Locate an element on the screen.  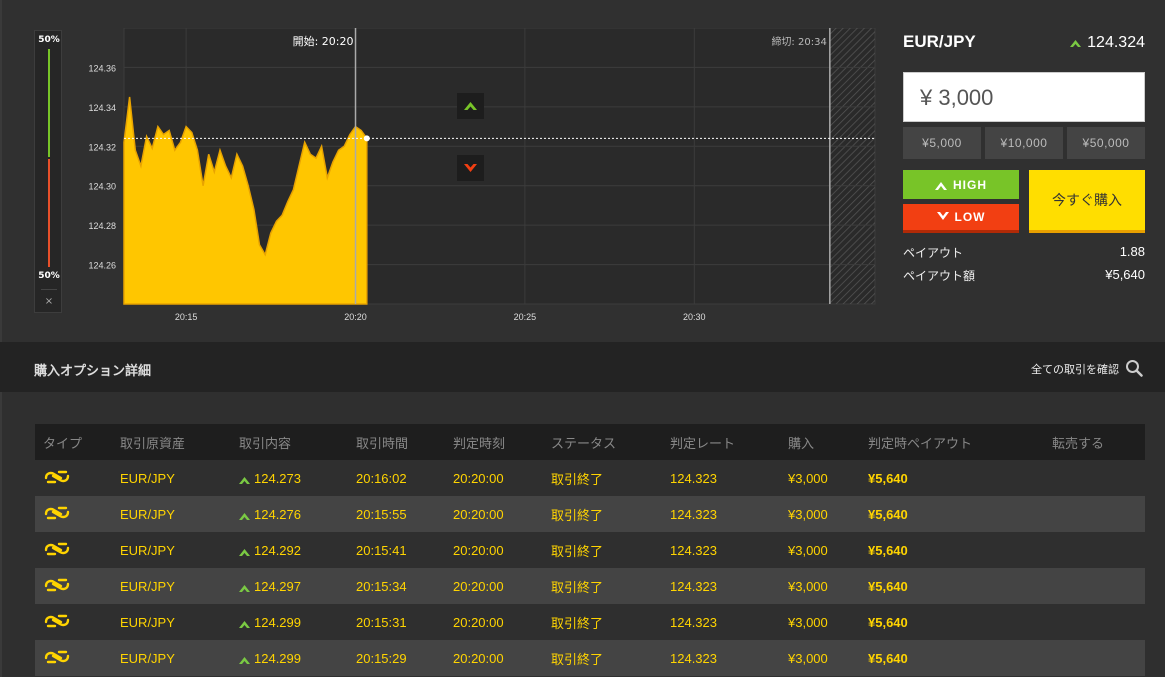
content-cell: 124.273 is located at coordinates (289, 478).